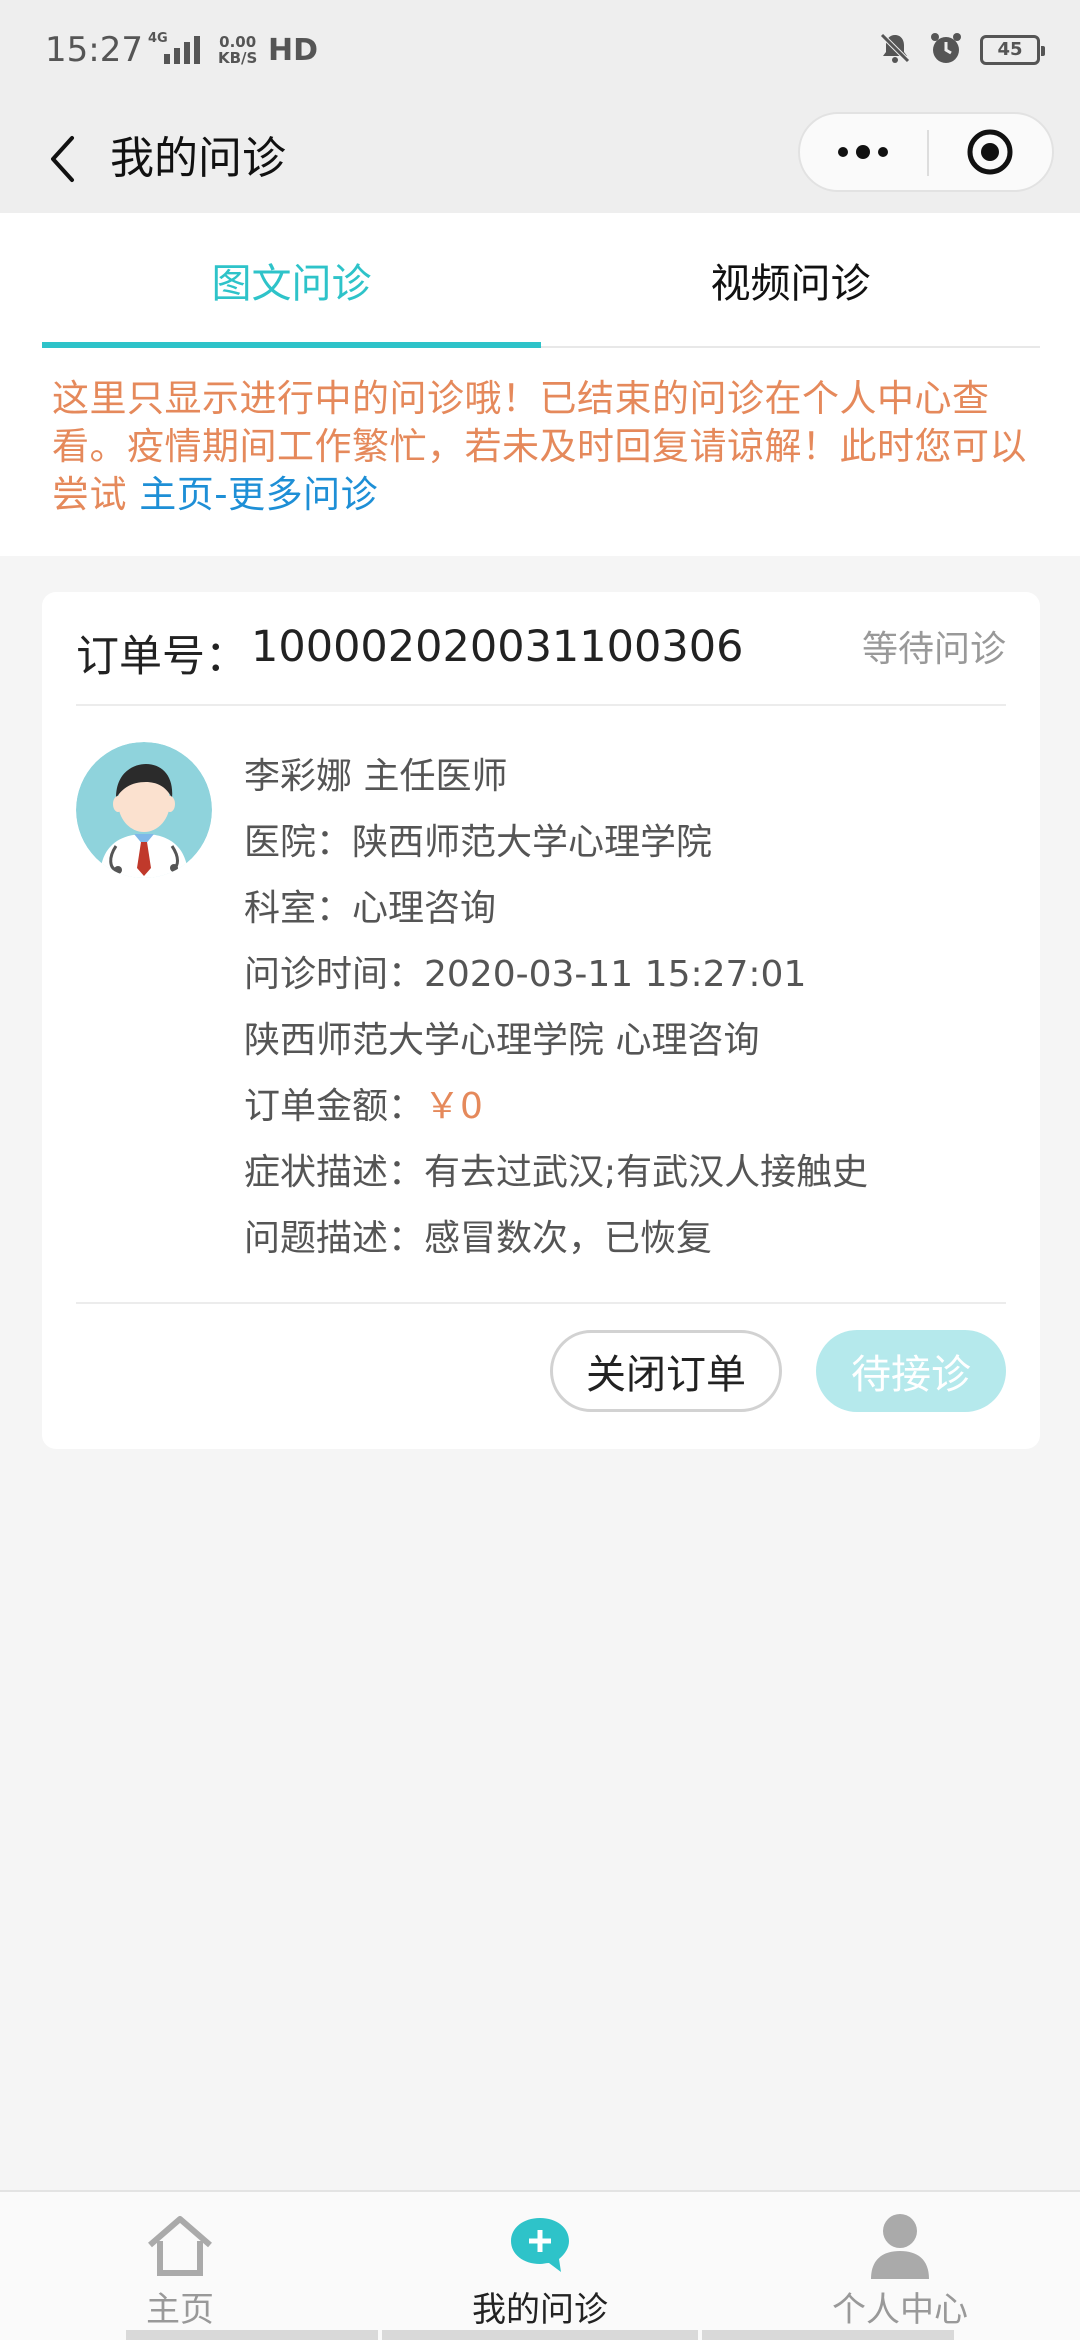  Describe the element at coordinates (540, 161) in the screenshot. I see `nav-bar: 我的问诊` at that location.